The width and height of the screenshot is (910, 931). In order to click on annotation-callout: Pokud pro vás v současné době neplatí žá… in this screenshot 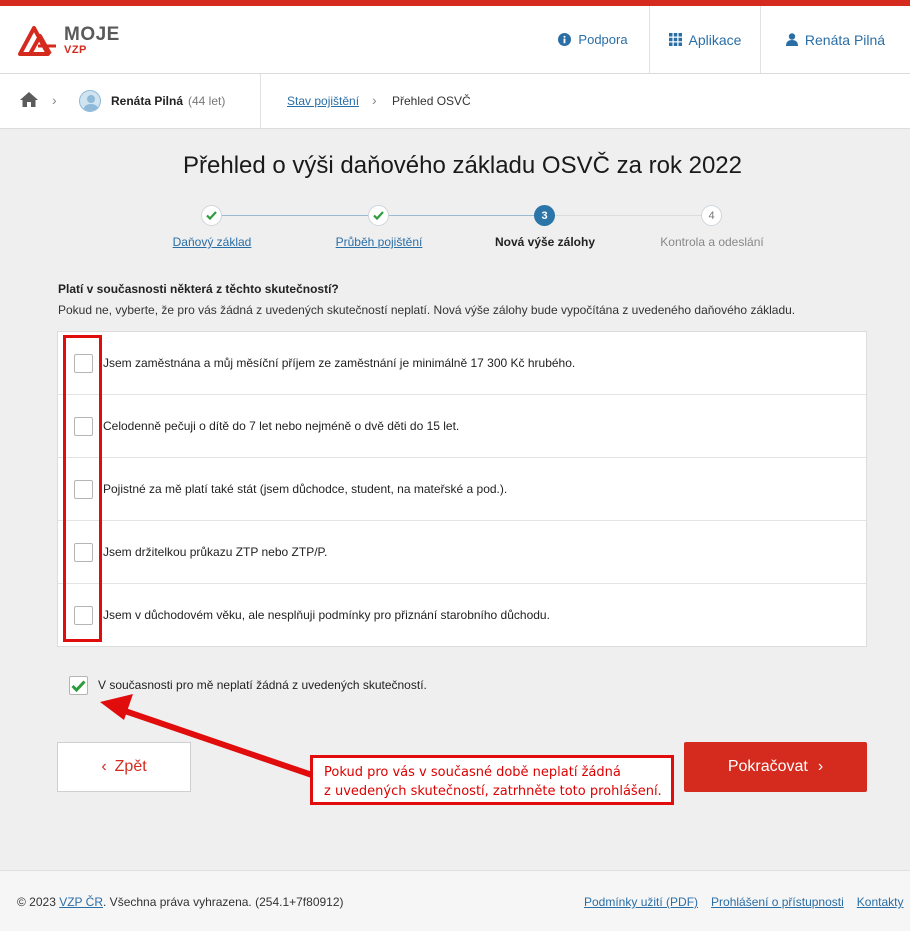, I will do `click(492, 780)`.